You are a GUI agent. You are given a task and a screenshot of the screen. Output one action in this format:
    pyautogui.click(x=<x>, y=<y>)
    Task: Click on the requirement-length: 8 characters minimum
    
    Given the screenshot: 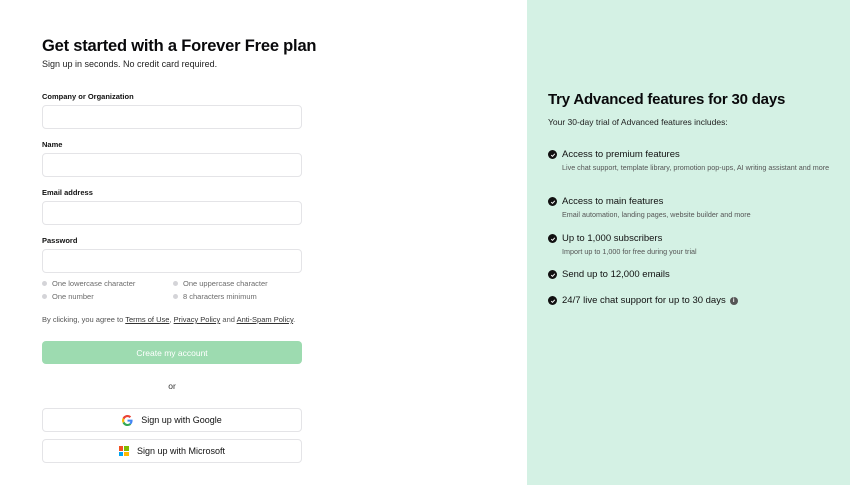 What is the action you would take?
    pyautogui.click(x=215, y=296)
    